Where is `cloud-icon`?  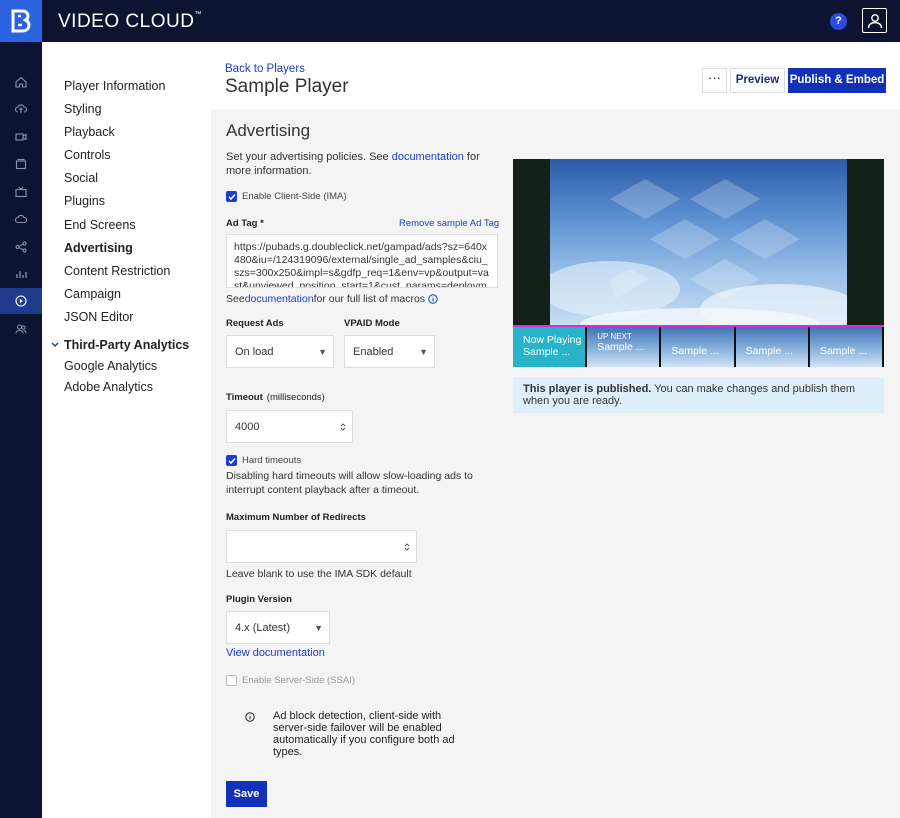 cloud-icon is located at coordinates (21, 219).